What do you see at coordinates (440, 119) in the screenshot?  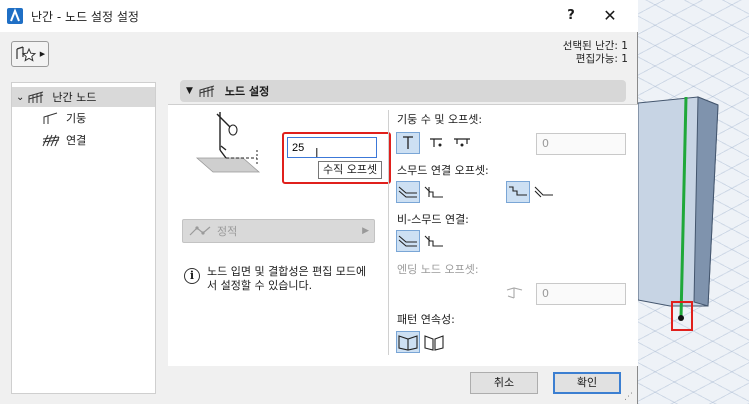 I see `post-offset-label: 기둥 수 및 오프셋:` at bounding box center [440, 119].